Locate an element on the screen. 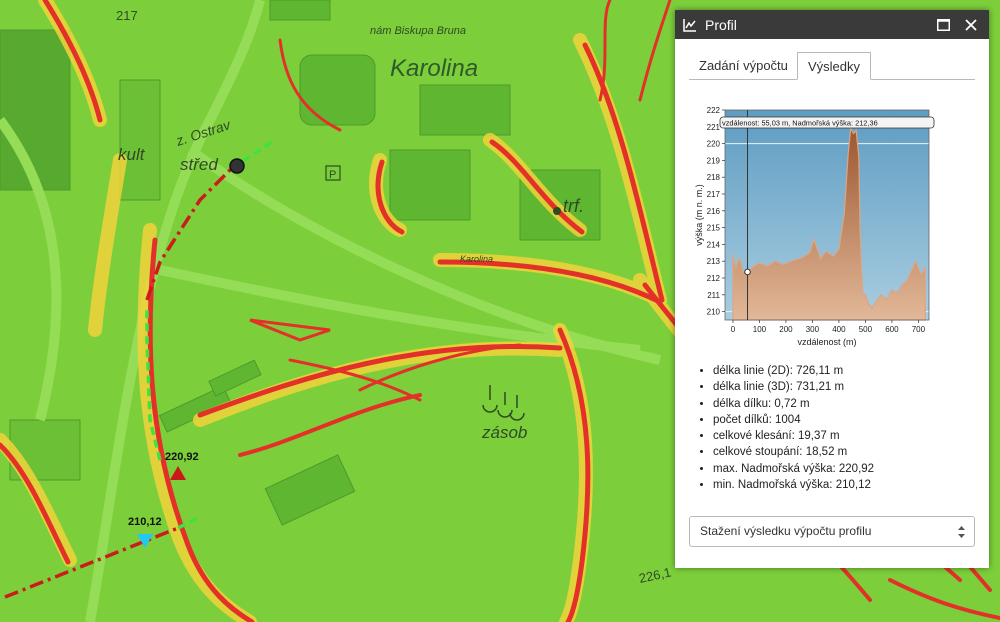  download-results-select-value: Stažení výsledku výpočtu profilu is located at coordinates (786, 531).